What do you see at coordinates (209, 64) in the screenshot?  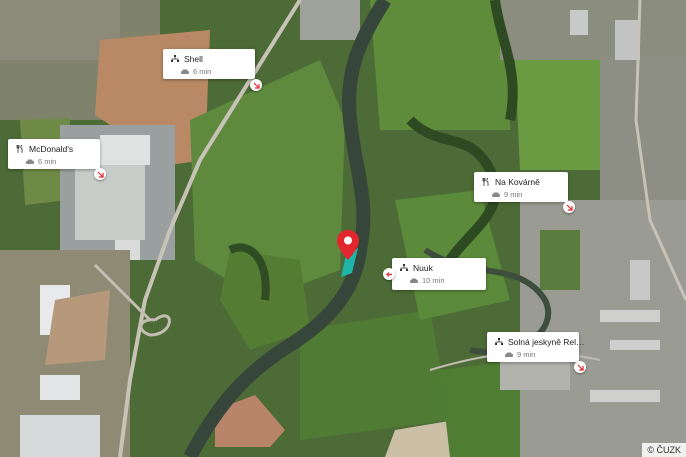 I see `poi-callout-shell: Shell 6 min` at bounding box center [209, 64].